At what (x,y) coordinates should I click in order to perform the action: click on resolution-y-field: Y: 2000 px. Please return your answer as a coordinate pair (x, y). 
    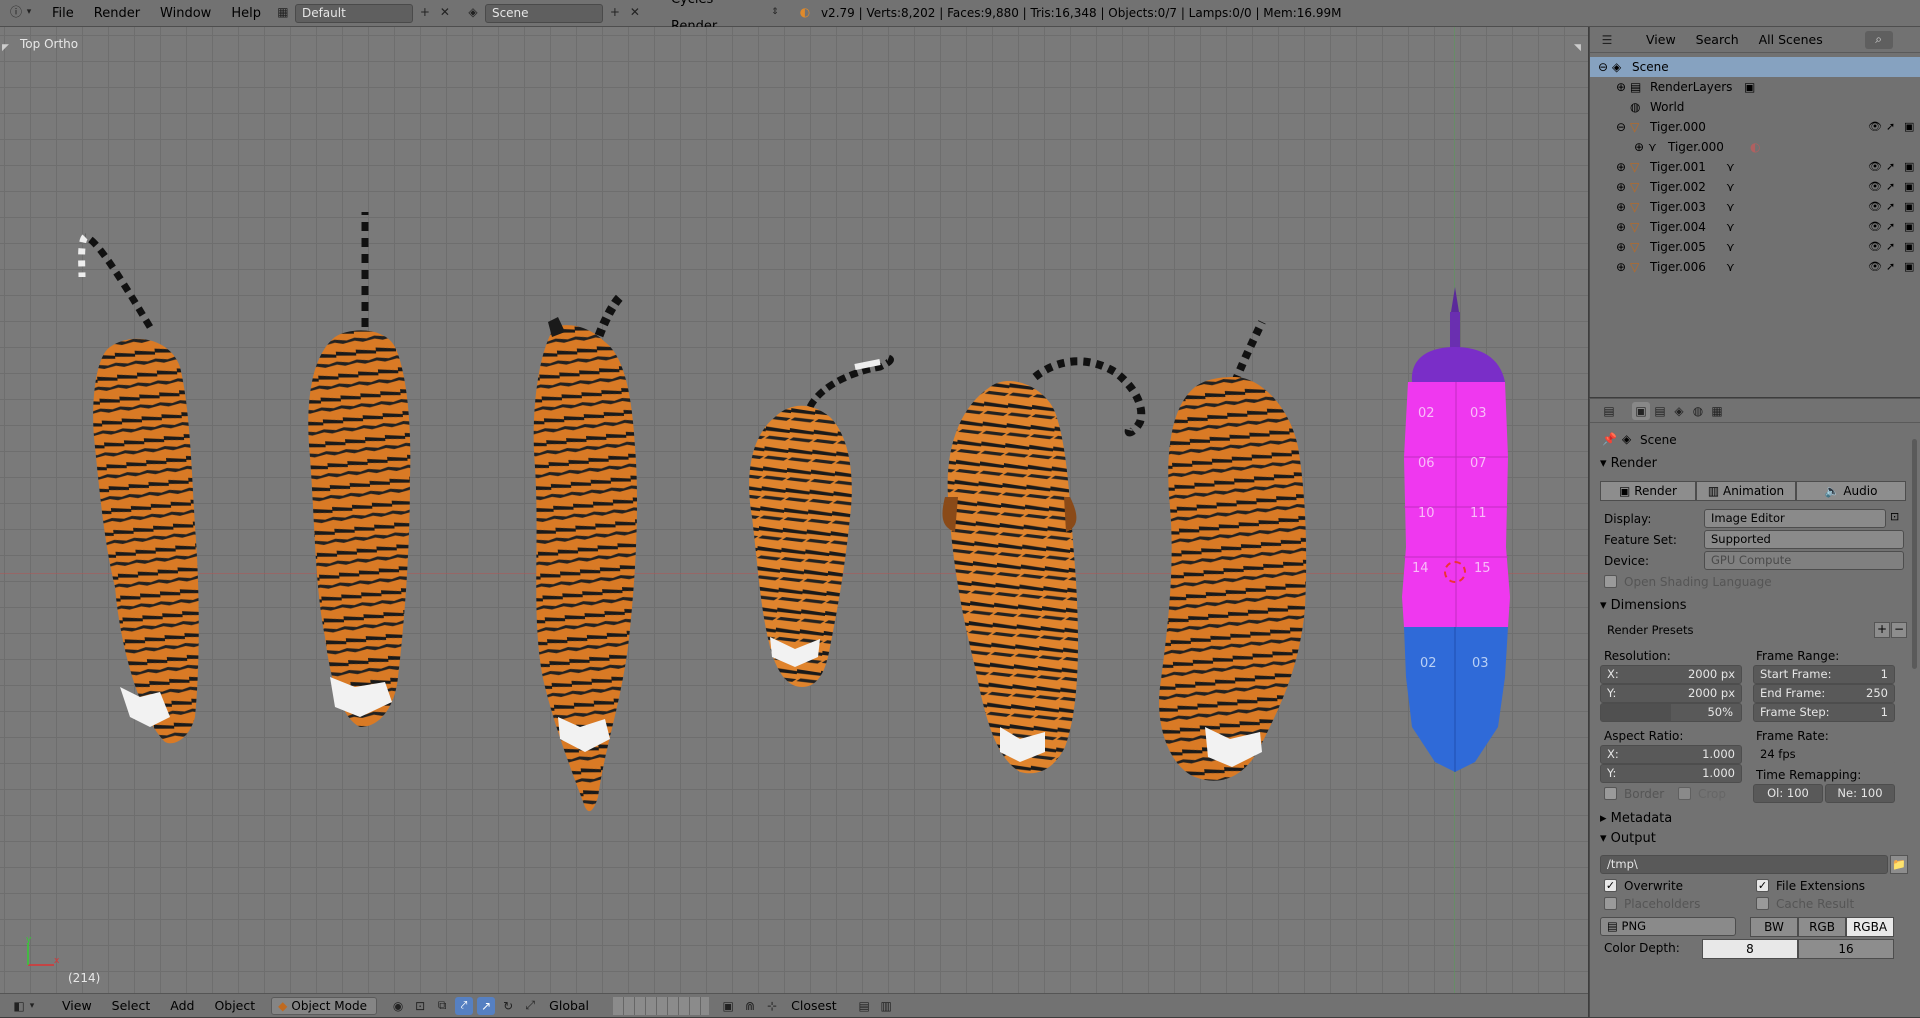
    Looking at the image, I should click on (1671, 693).